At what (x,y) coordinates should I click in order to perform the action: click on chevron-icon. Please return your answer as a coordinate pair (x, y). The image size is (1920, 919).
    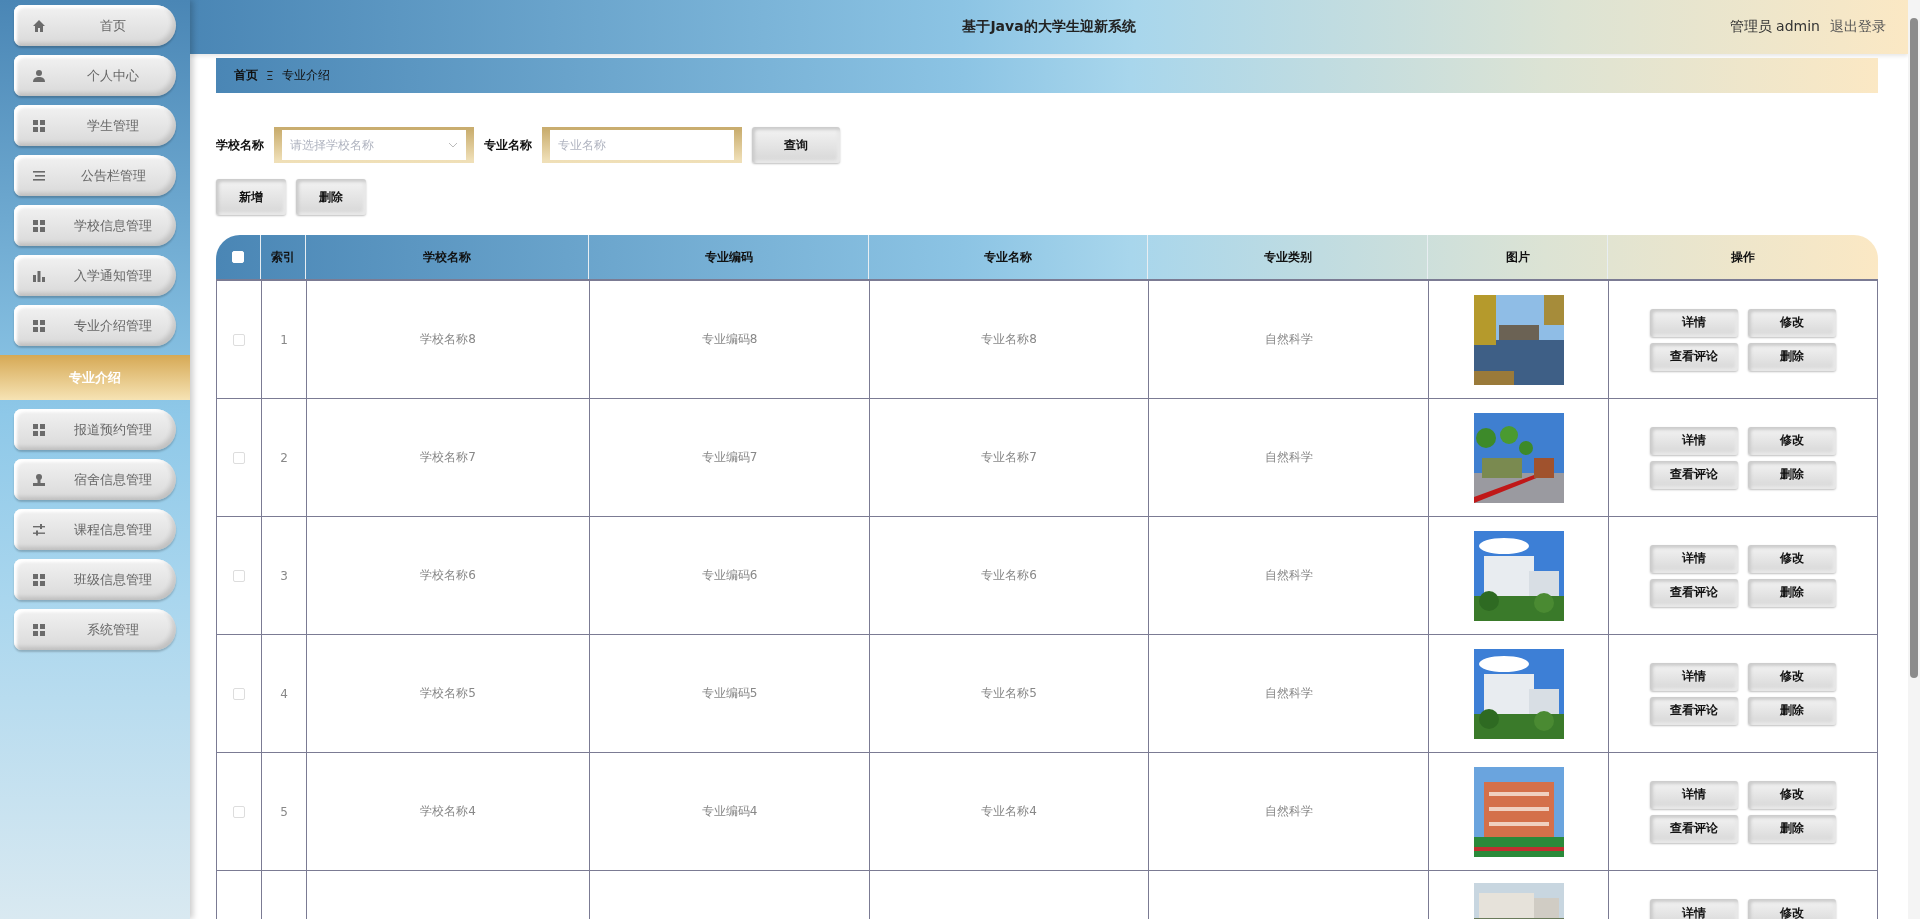
    Looking at the image, I should click on (453, 145).